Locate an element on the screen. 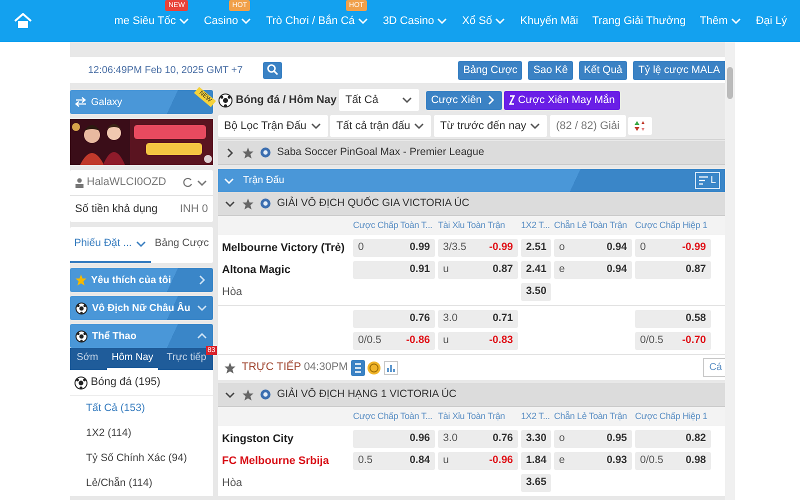 The width and height of the screenshot is (800, 500). odds-cell: u -0.96 is located at coordinates (478, 461).